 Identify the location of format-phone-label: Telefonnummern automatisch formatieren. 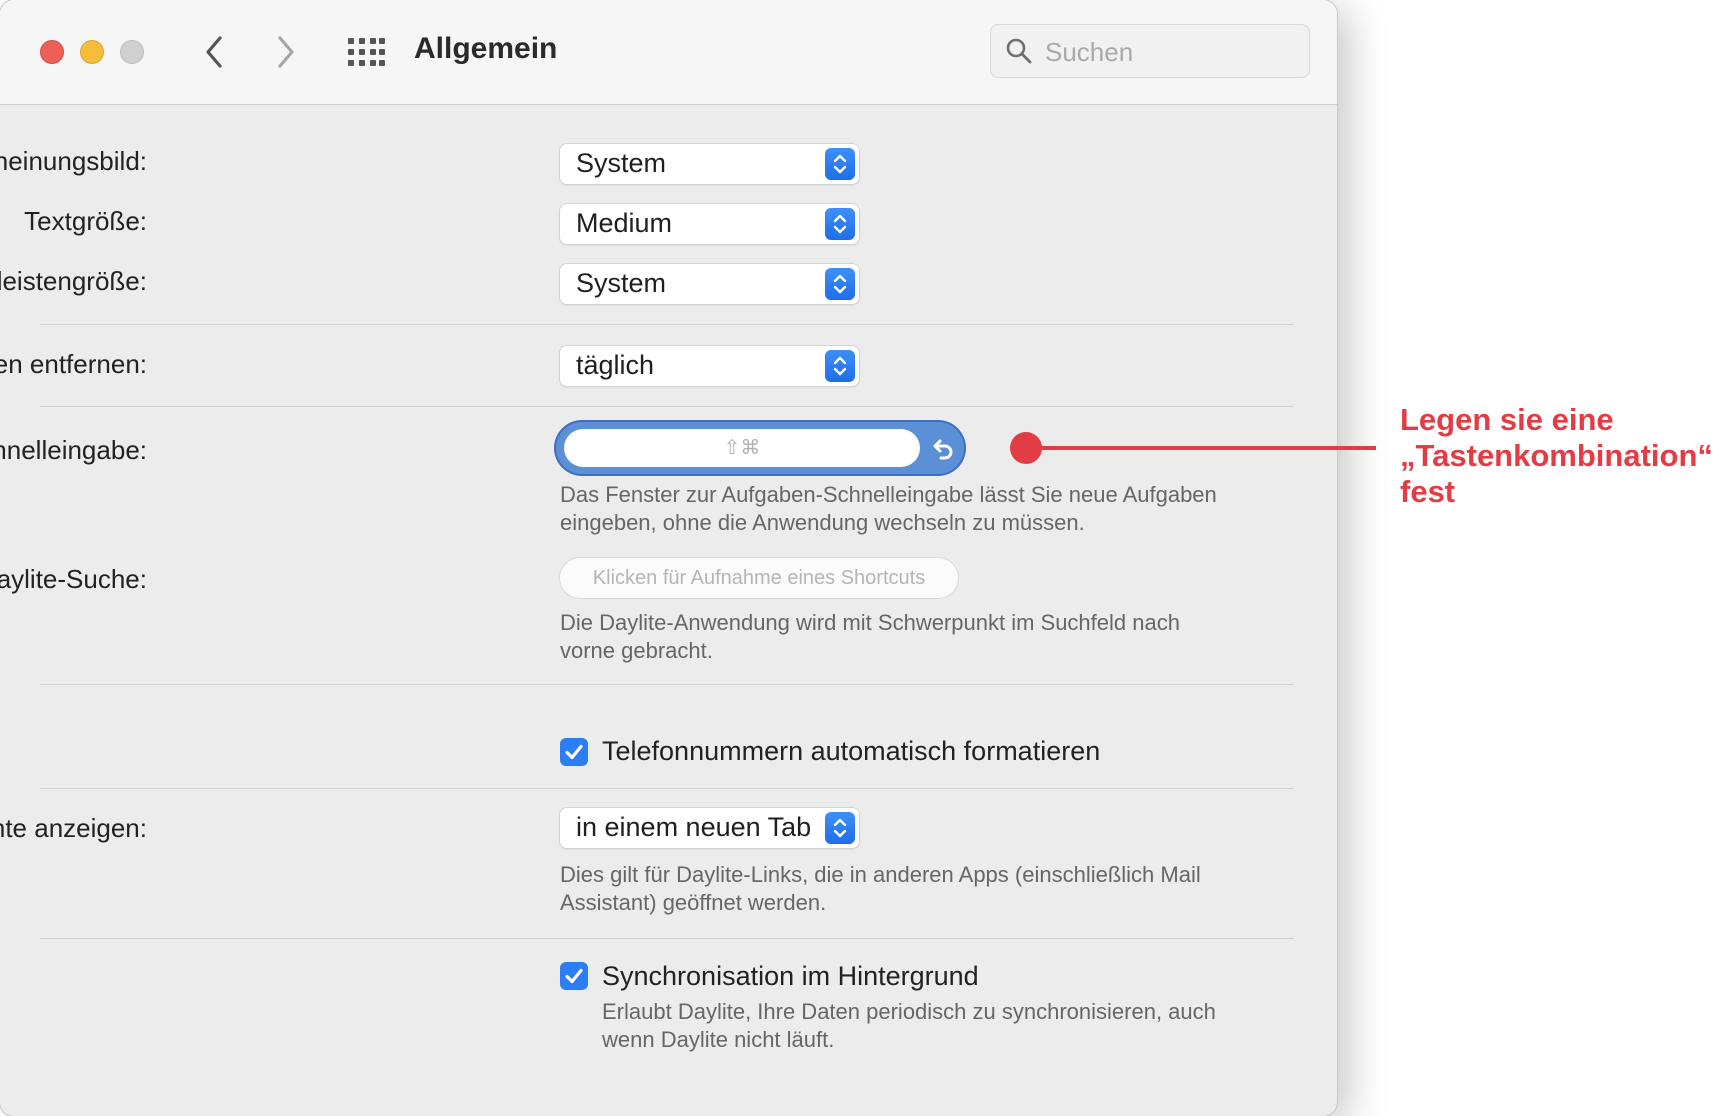
(851, 751).